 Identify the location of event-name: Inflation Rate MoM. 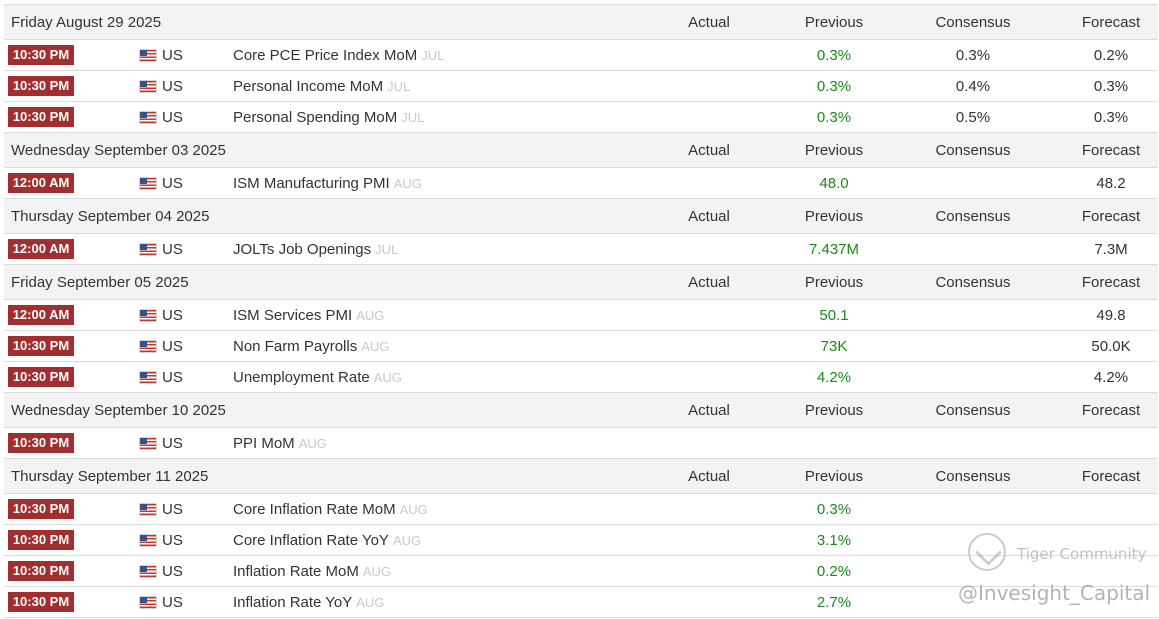
(296, 571).